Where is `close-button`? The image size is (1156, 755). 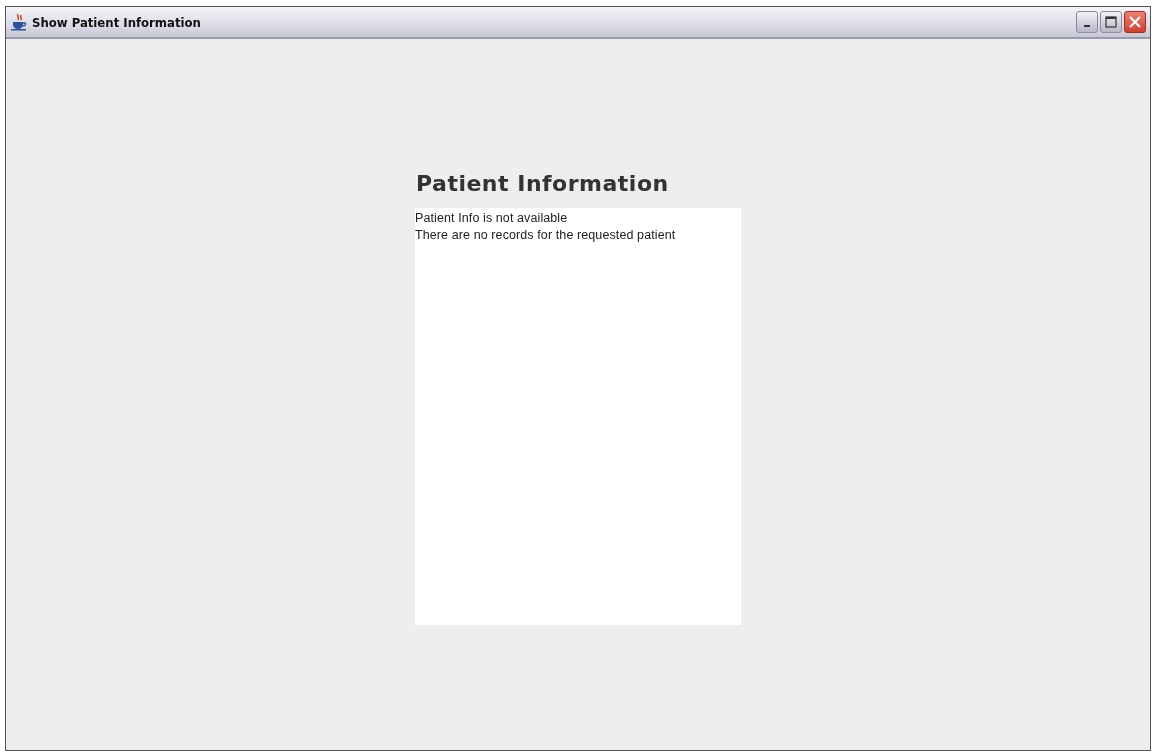 close-button is located at coordinates (1135, 22).